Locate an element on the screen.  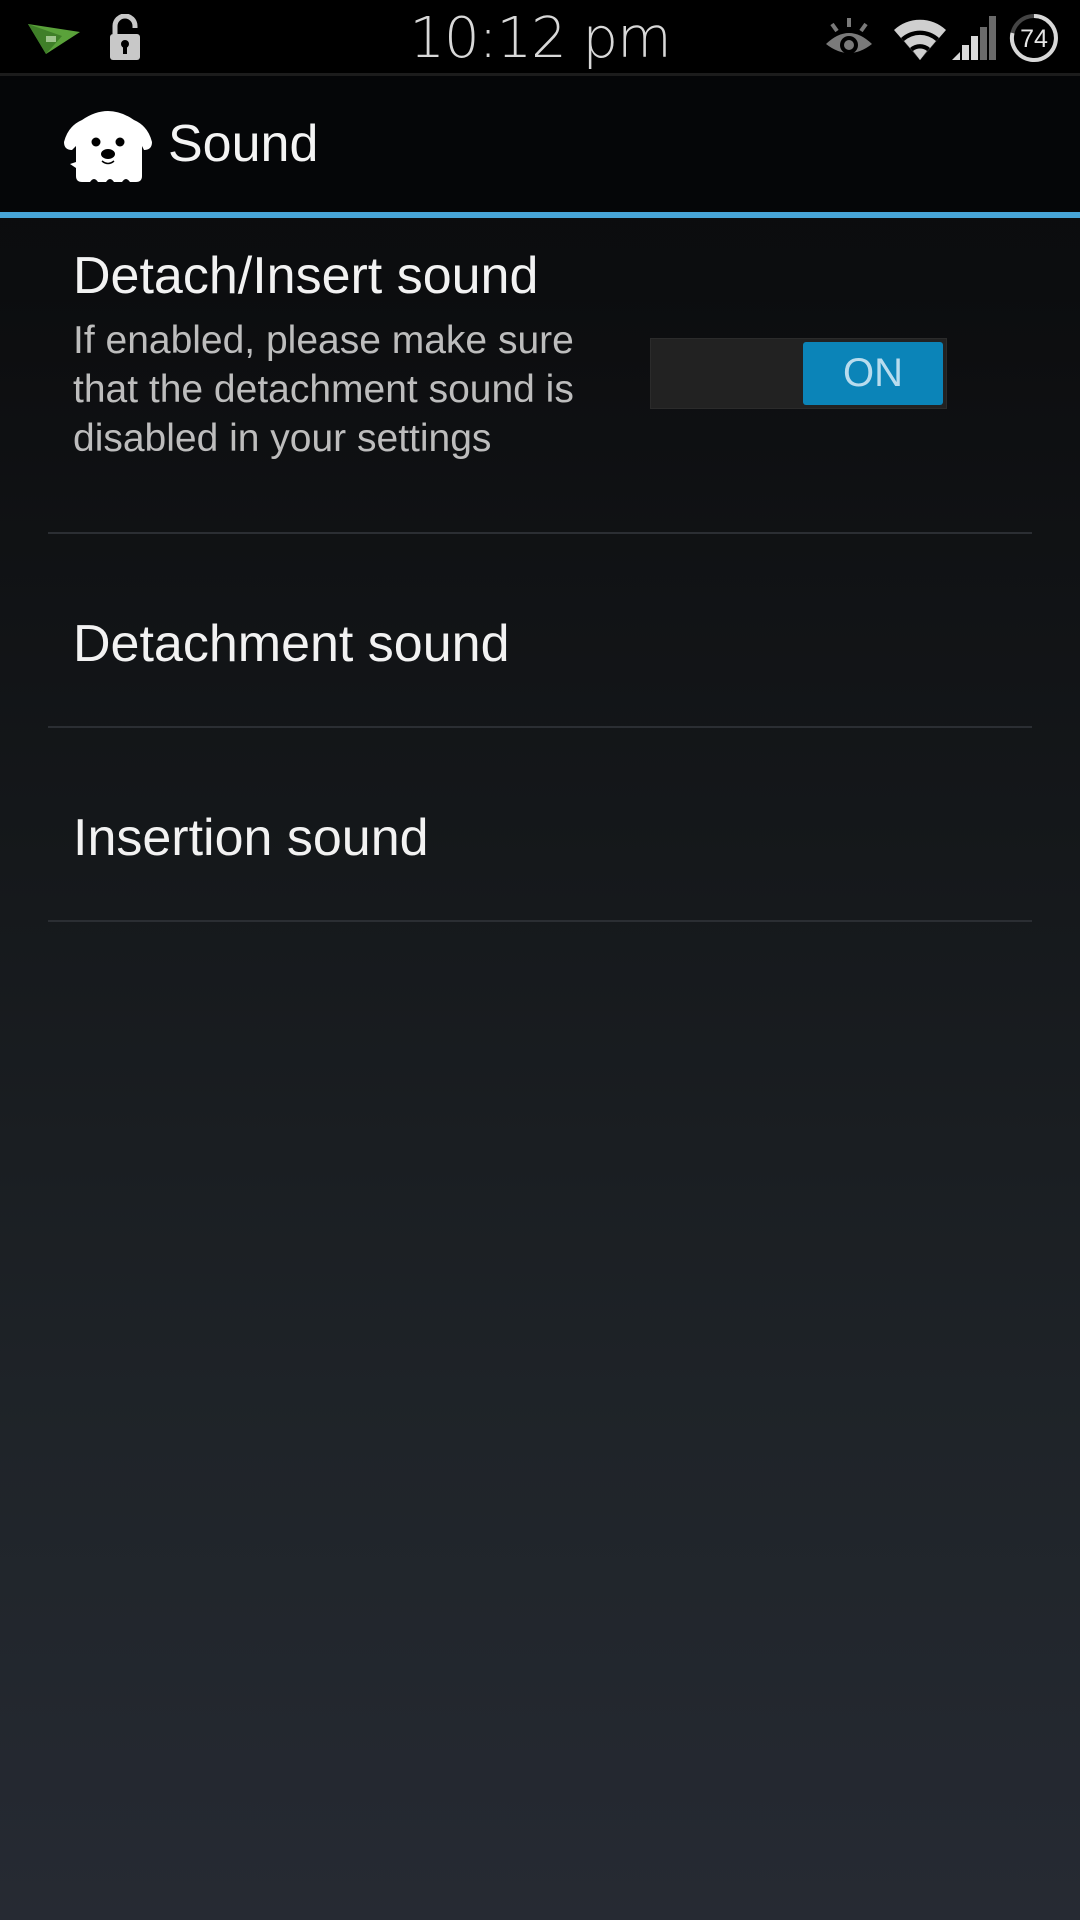
detach-insert-sound-toggle: ON is located at coordinates (798, 373).